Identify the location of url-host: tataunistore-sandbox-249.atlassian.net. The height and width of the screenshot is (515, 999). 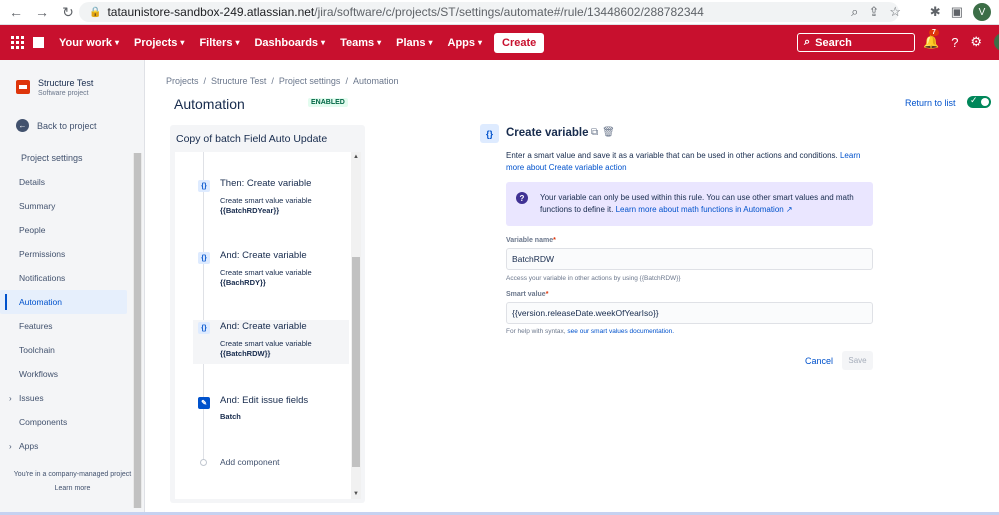
(211, 12).